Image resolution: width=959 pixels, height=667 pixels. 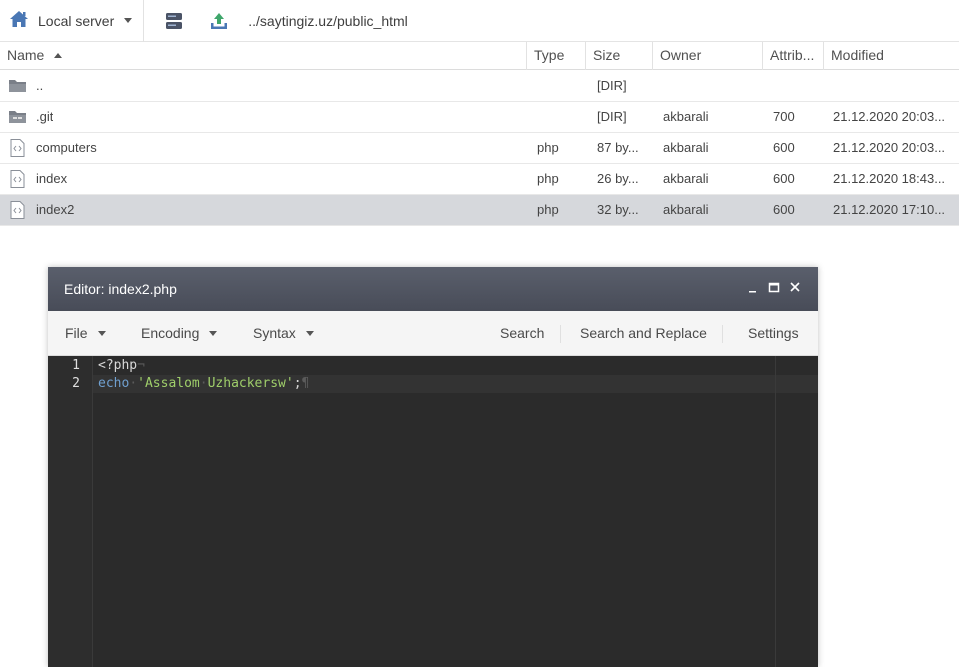 What do you see at coordinates (708, 56) in the screenshot?
I see `column-header-owner: Owner` at bounding box center [708, 56].